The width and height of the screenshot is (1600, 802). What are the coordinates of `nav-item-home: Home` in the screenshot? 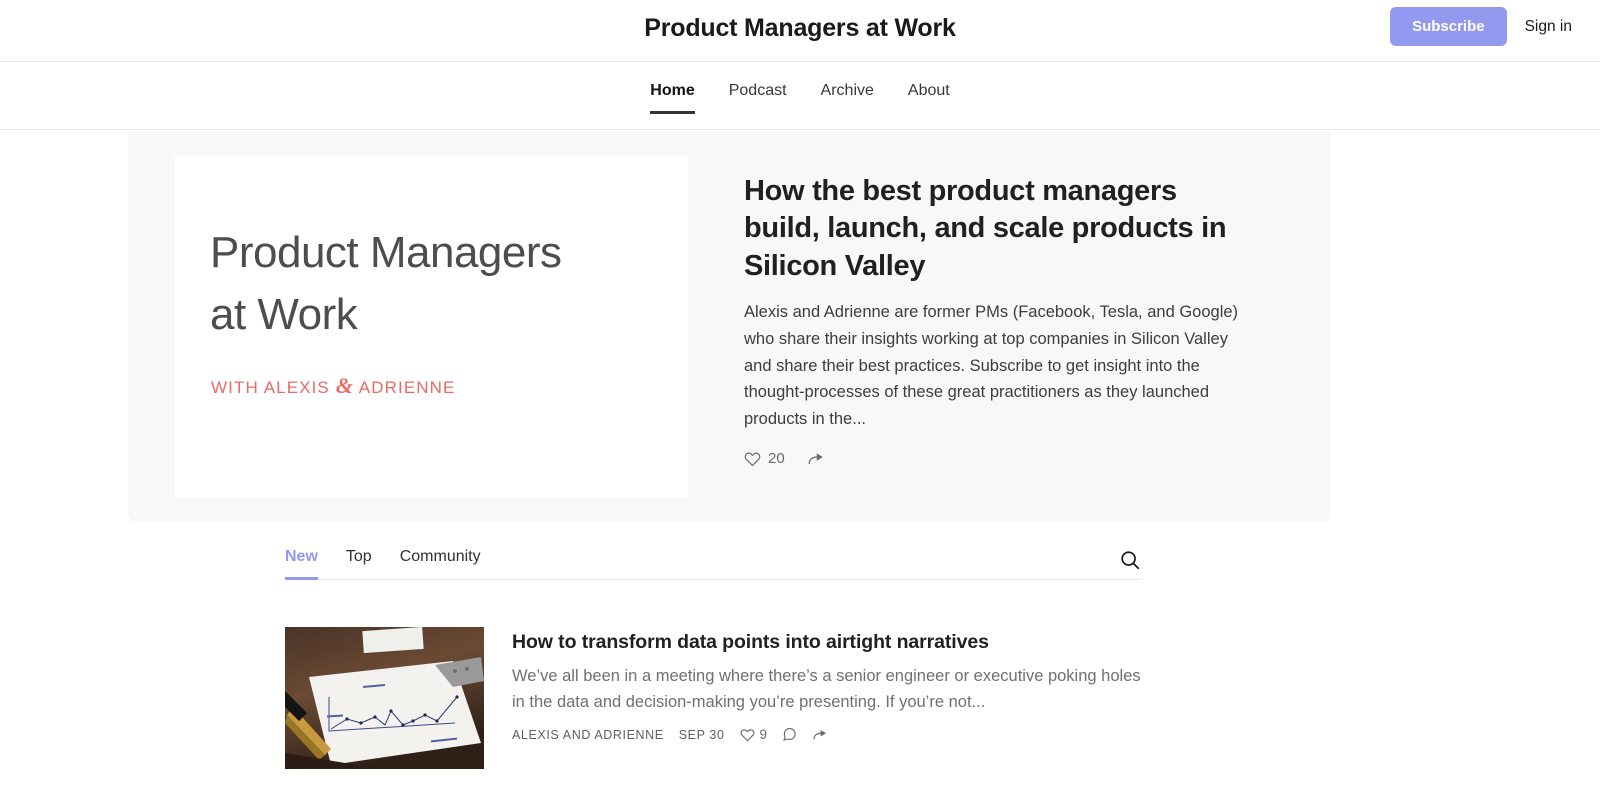 It's located at (673, 98).